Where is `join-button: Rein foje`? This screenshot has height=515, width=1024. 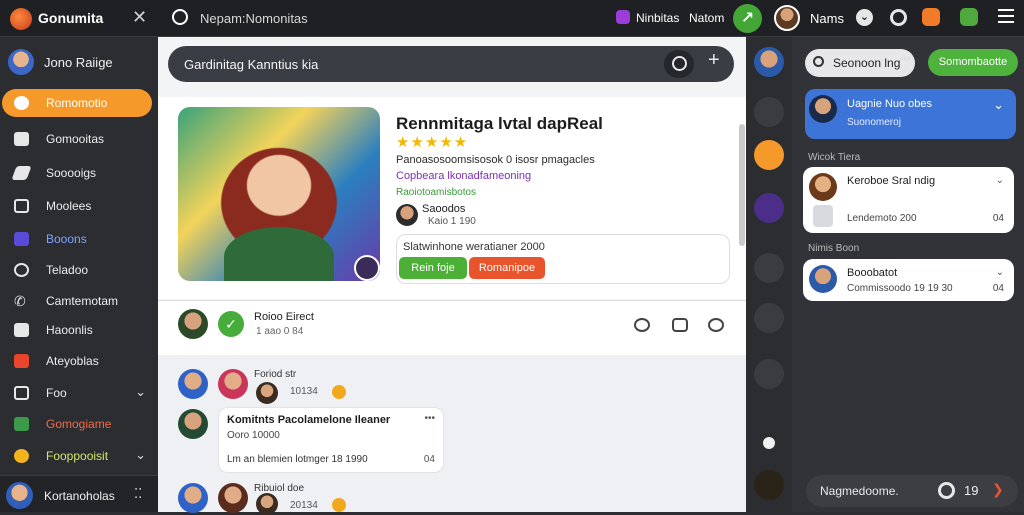 join-button: Rein foje is located at coordinates (433, 268).